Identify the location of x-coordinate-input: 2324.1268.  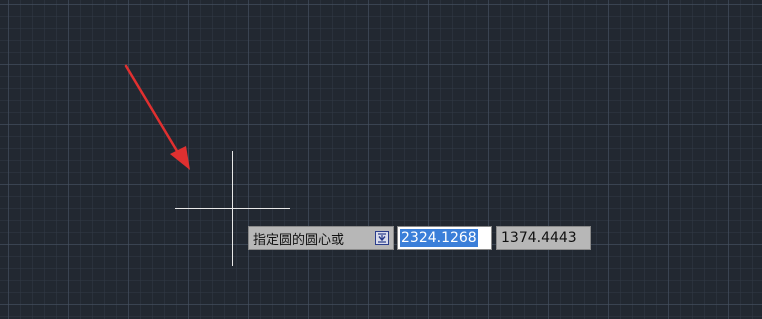
(444, 238).